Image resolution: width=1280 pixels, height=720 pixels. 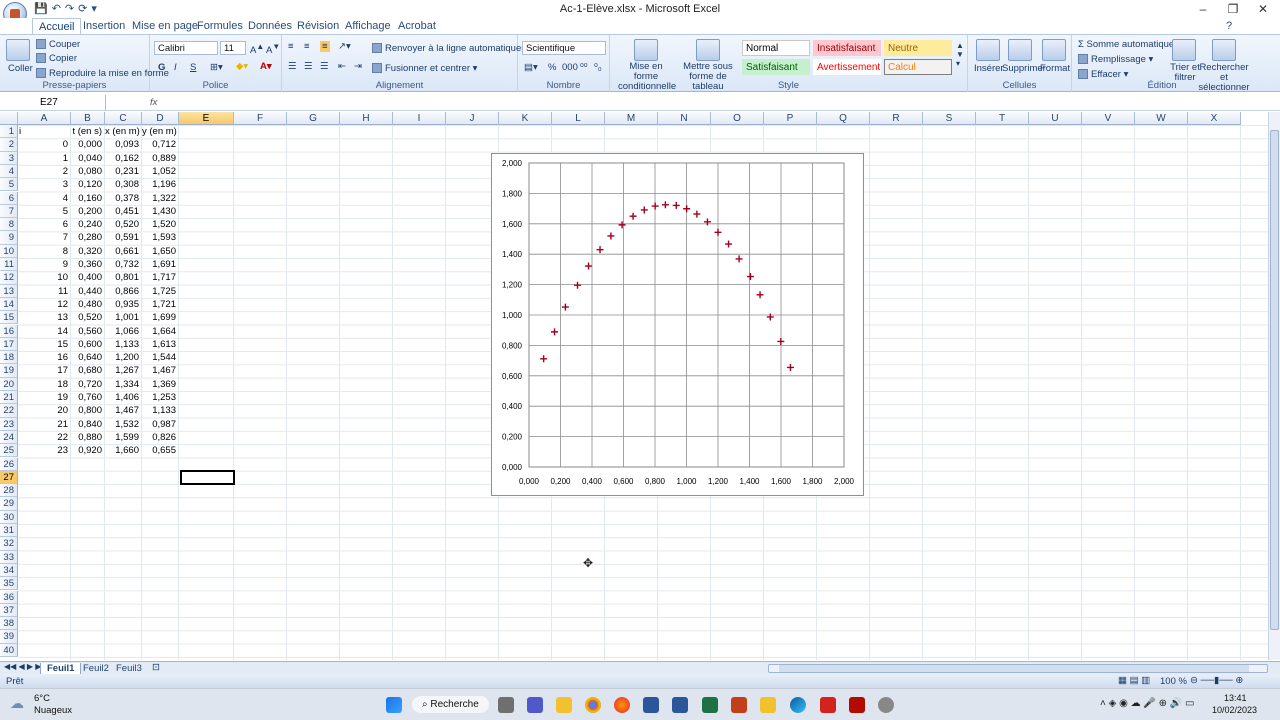 What do you see at coordinates (9, 557) in the screenshot?
I see `row-header-33: 33` at bounding box center [9, 557].